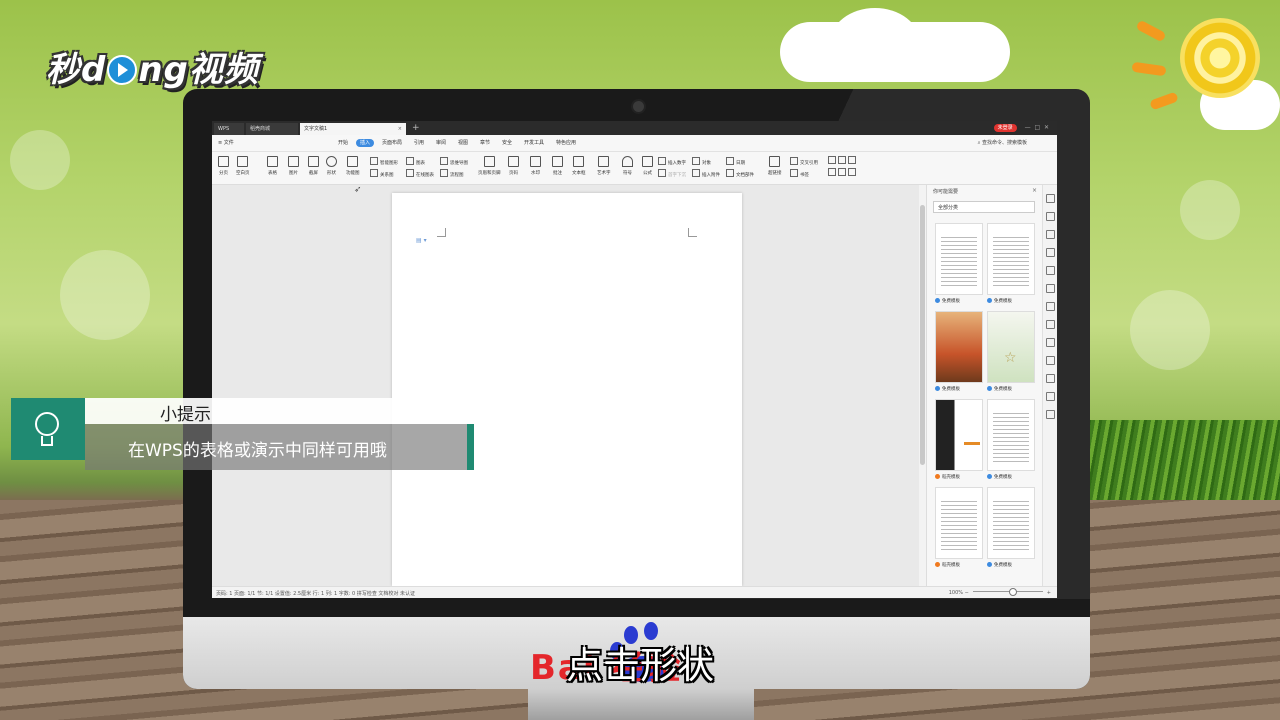  I want to click on smart-art-button: 智能图形, so click(384, 161).